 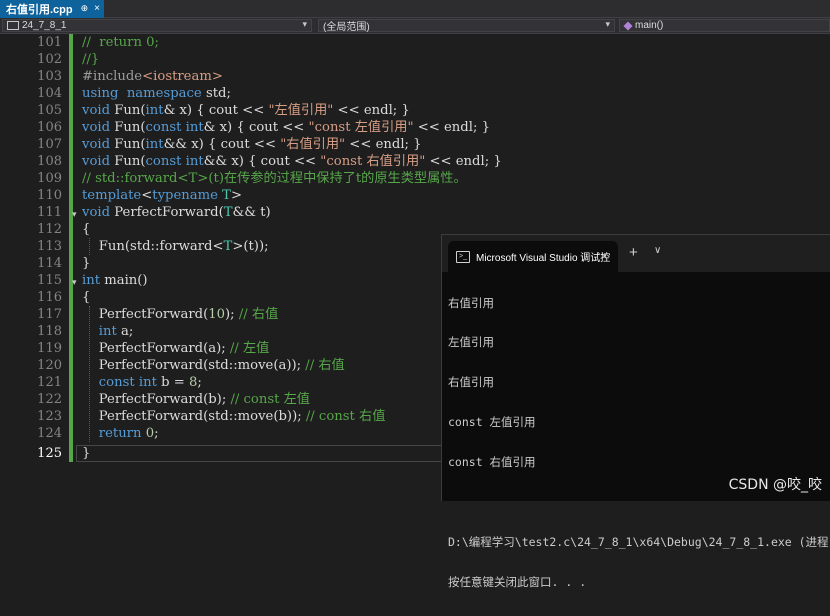 What do you see at coordinates (517, 581) in the screenshot?
I see `console-line: 按任意键关闭此窗口. . .` at bounding box center [517, 581].